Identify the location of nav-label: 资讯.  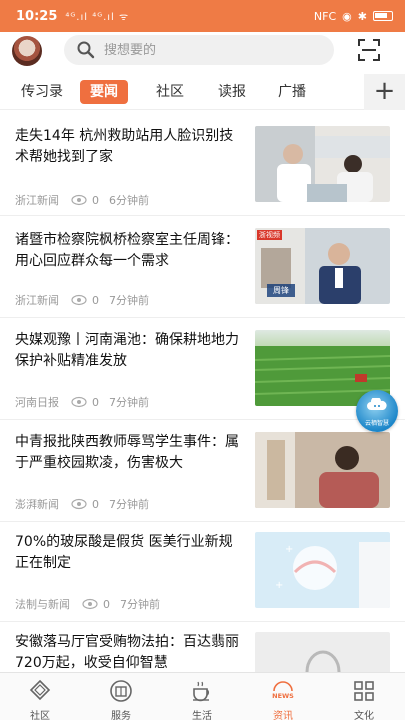
(283, 715).